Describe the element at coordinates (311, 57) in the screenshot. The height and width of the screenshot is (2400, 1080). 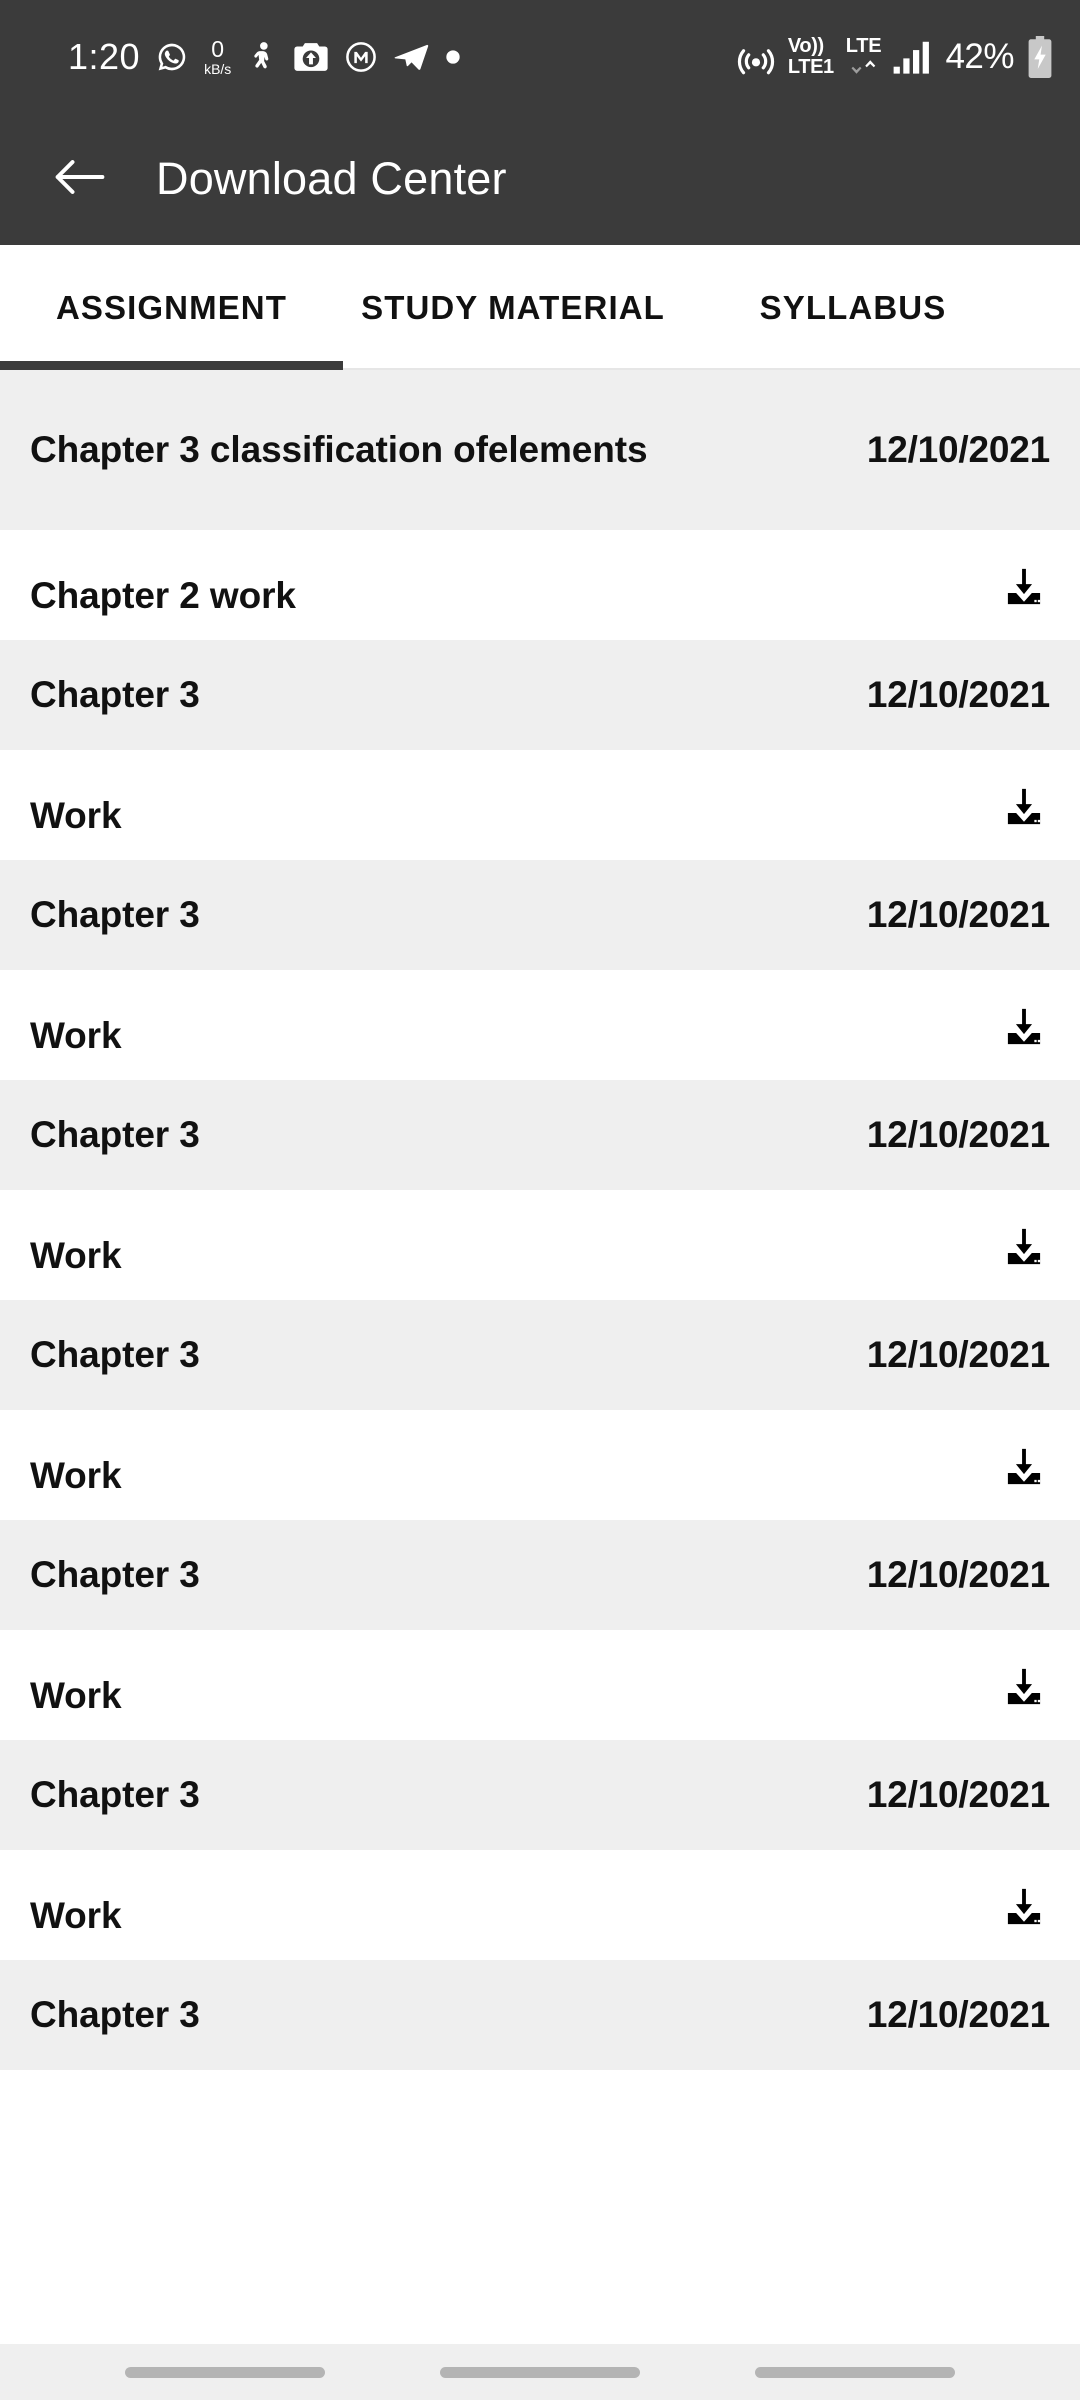
I see `camera-upload-icon` at that location.